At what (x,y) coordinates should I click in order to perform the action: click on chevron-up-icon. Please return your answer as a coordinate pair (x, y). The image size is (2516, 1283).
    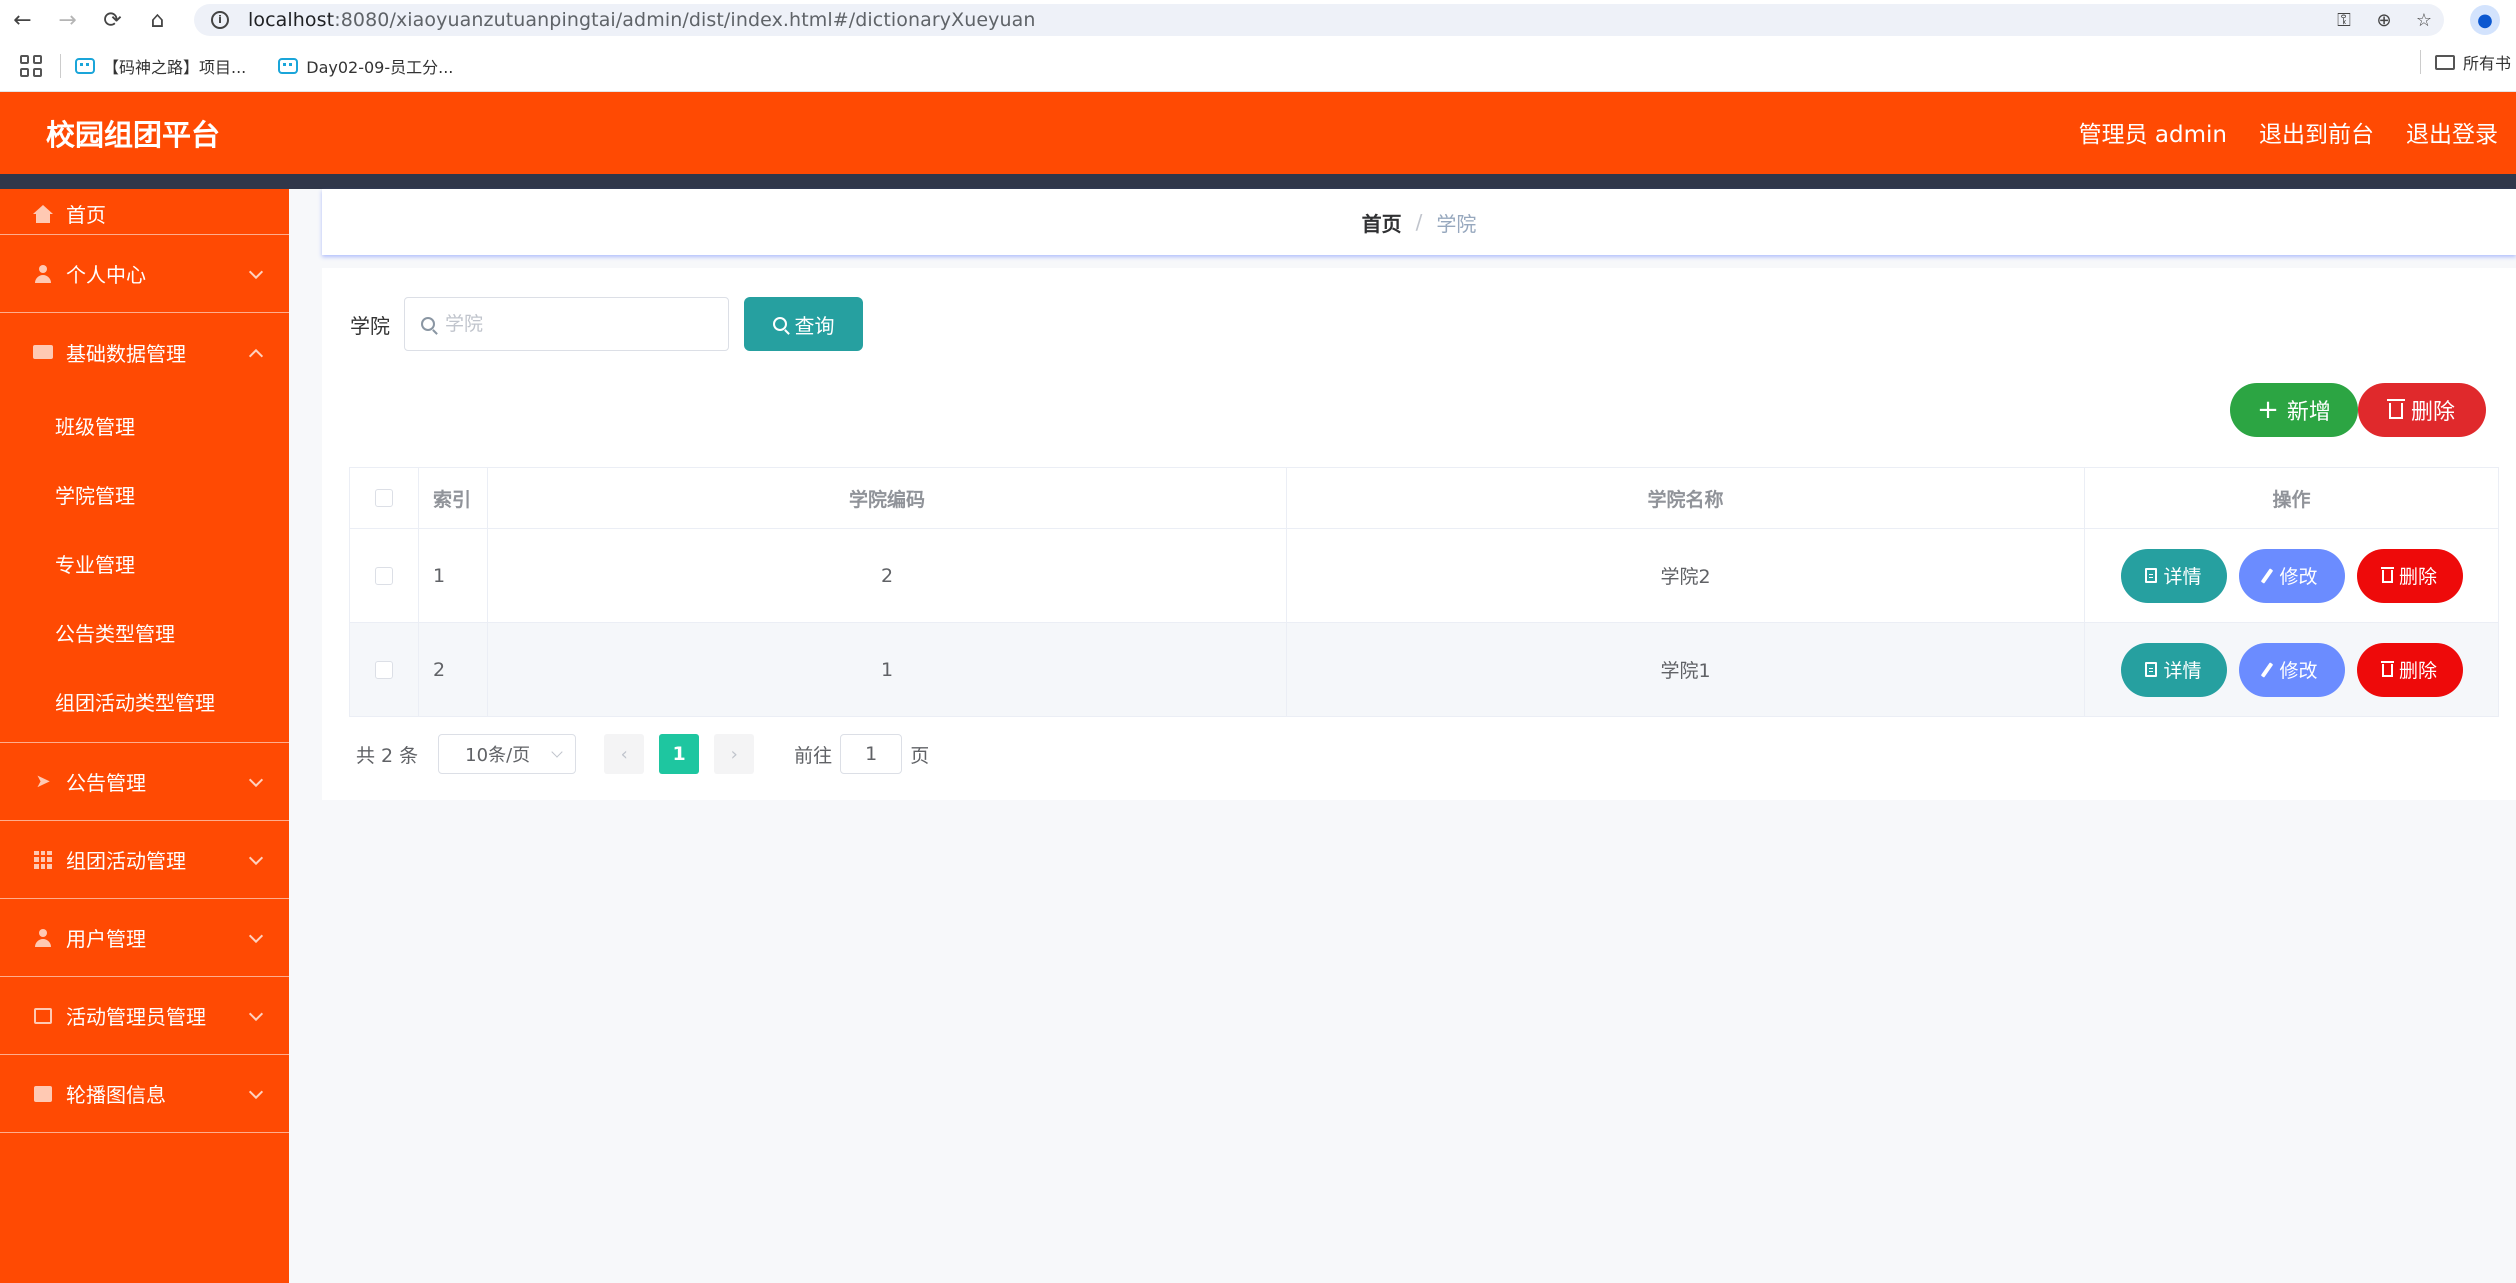
    Looking at the image, I should click on (256, 356).